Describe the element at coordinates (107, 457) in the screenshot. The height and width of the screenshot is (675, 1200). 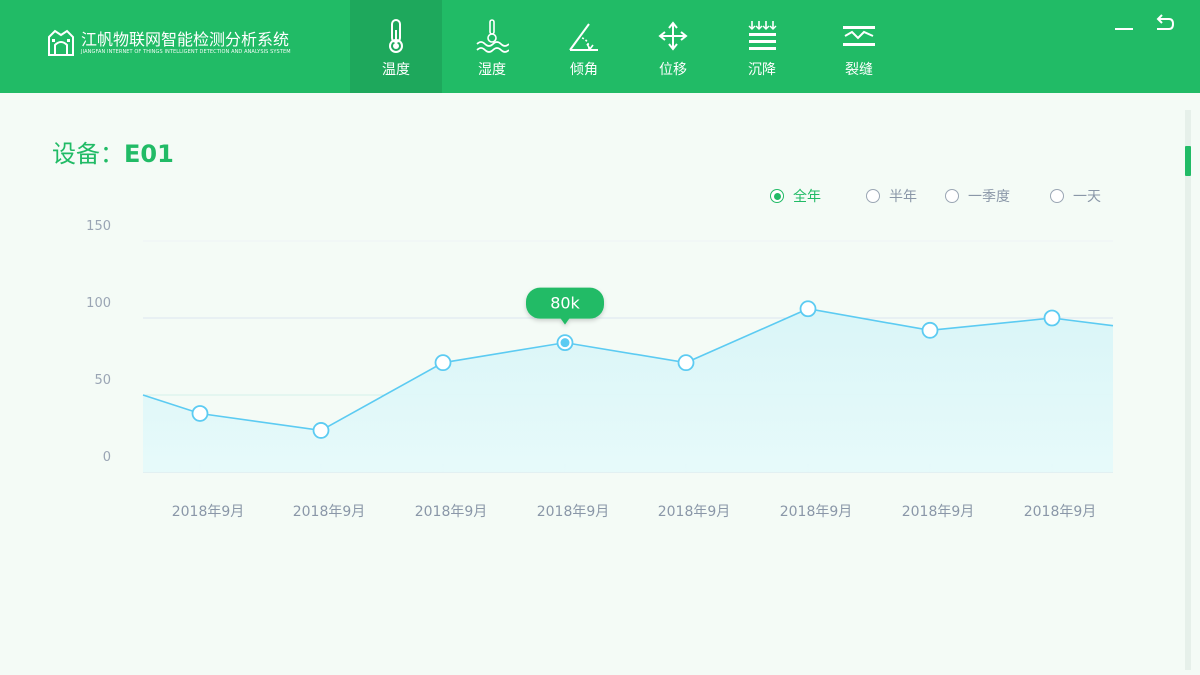
I see `y-tick-label: 0` at that location.